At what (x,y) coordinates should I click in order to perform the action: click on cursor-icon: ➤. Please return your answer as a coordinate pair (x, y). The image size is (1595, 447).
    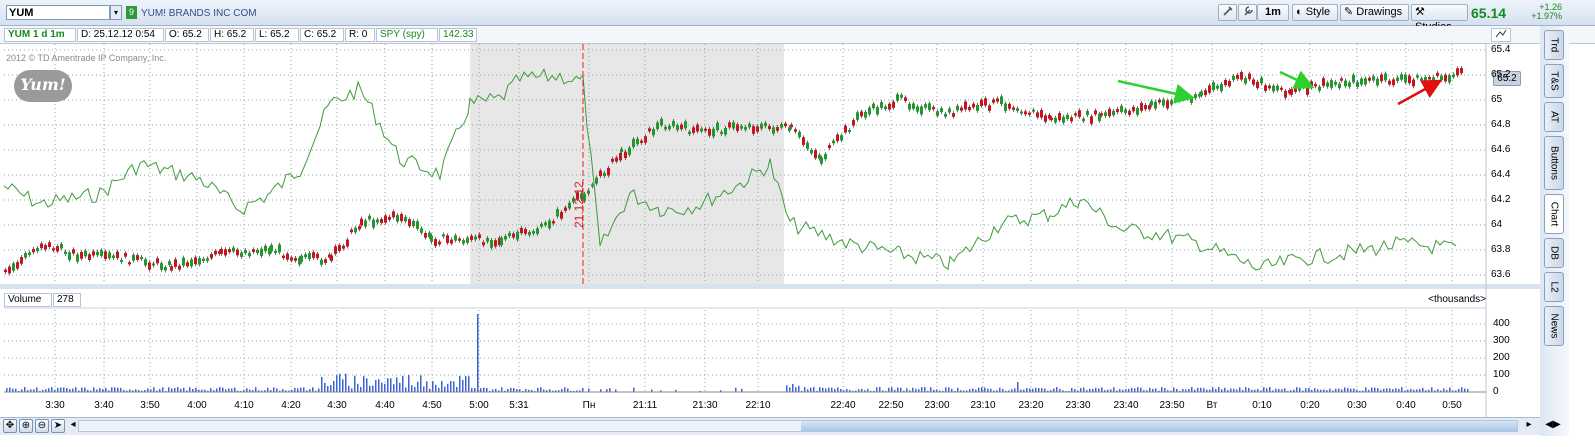
    Looking at the image, I should click on (58, 426).